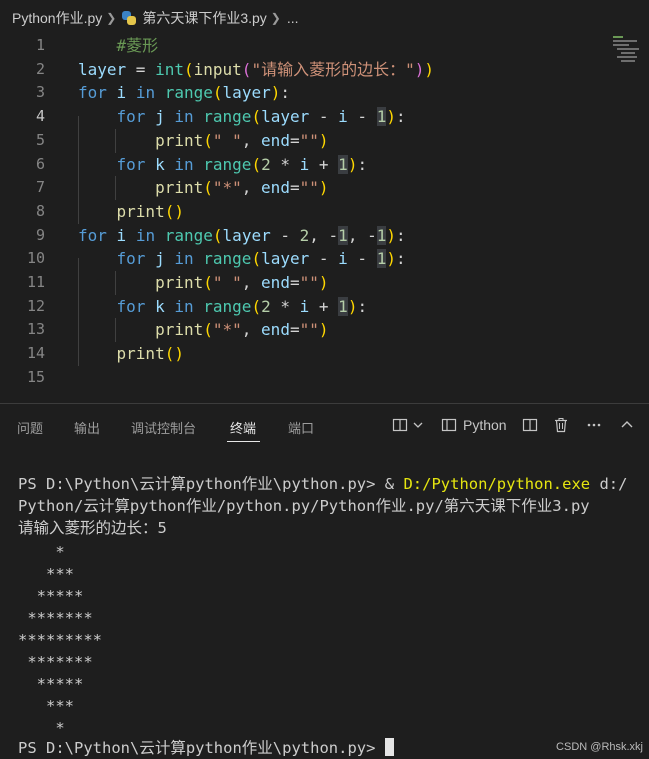  I want to click on tab-output: 输出, so click(87, 427).